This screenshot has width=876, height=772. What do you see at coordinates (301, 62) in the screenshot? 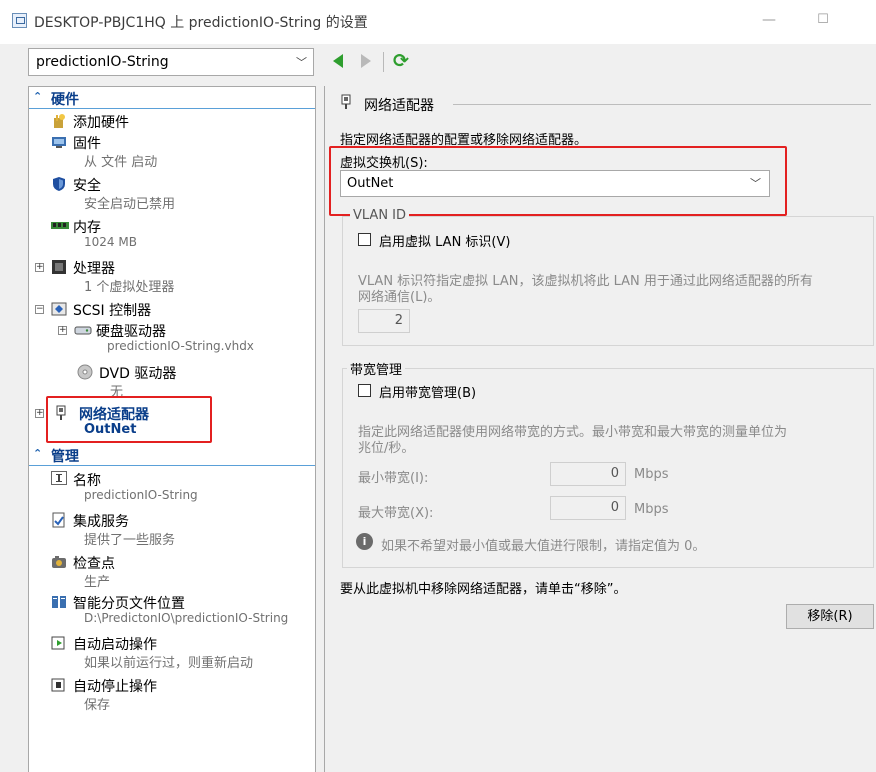
I see `chevron-down-icon: ﹀` at bounding box center [301, 62].